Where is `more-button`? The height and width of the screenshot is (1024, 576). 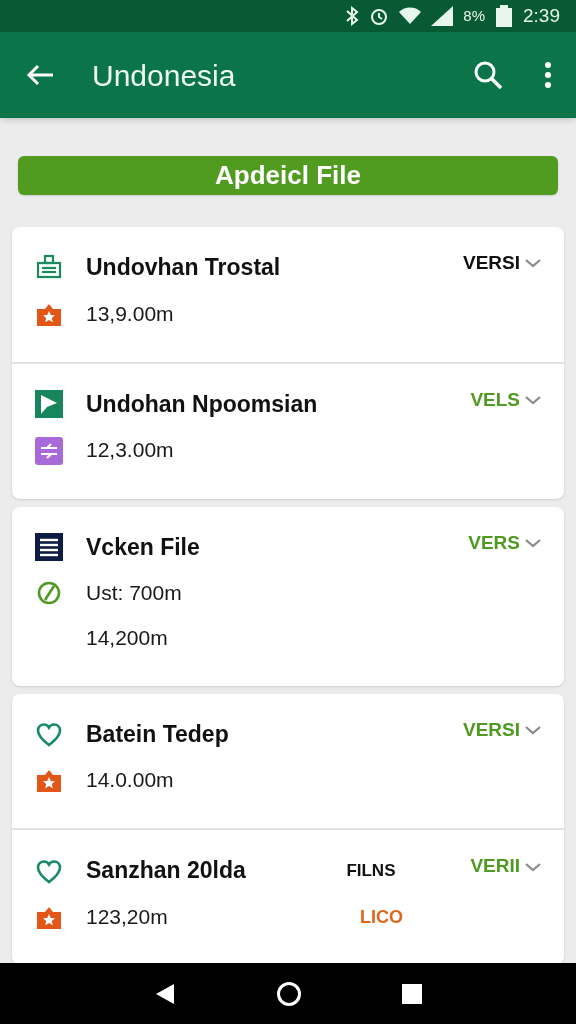
more-button is located at coordinates (548, 75).